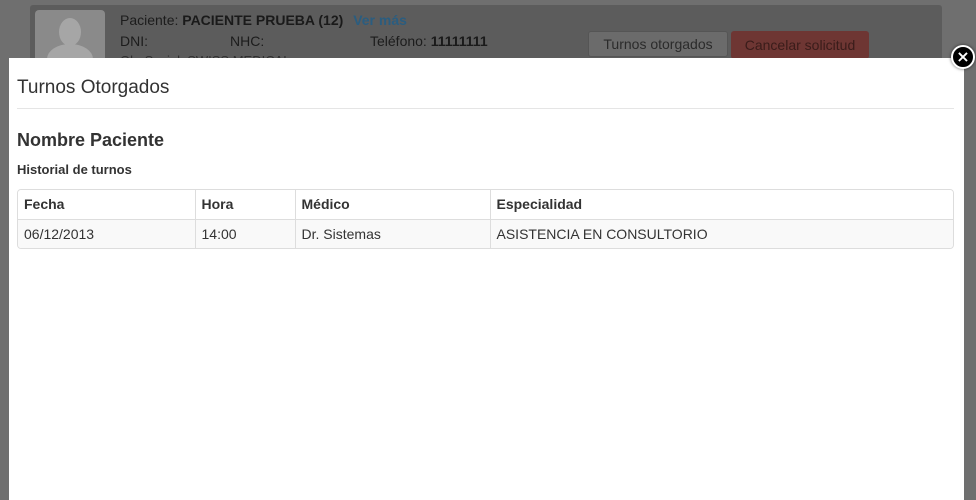 Image resolution: width=976 pixels, height=500 pixels. What do you see at coordinates (93, 87) in the screenshot?
I see `modal-title: Turnos Otorgados` at bounding box center [93, 87].